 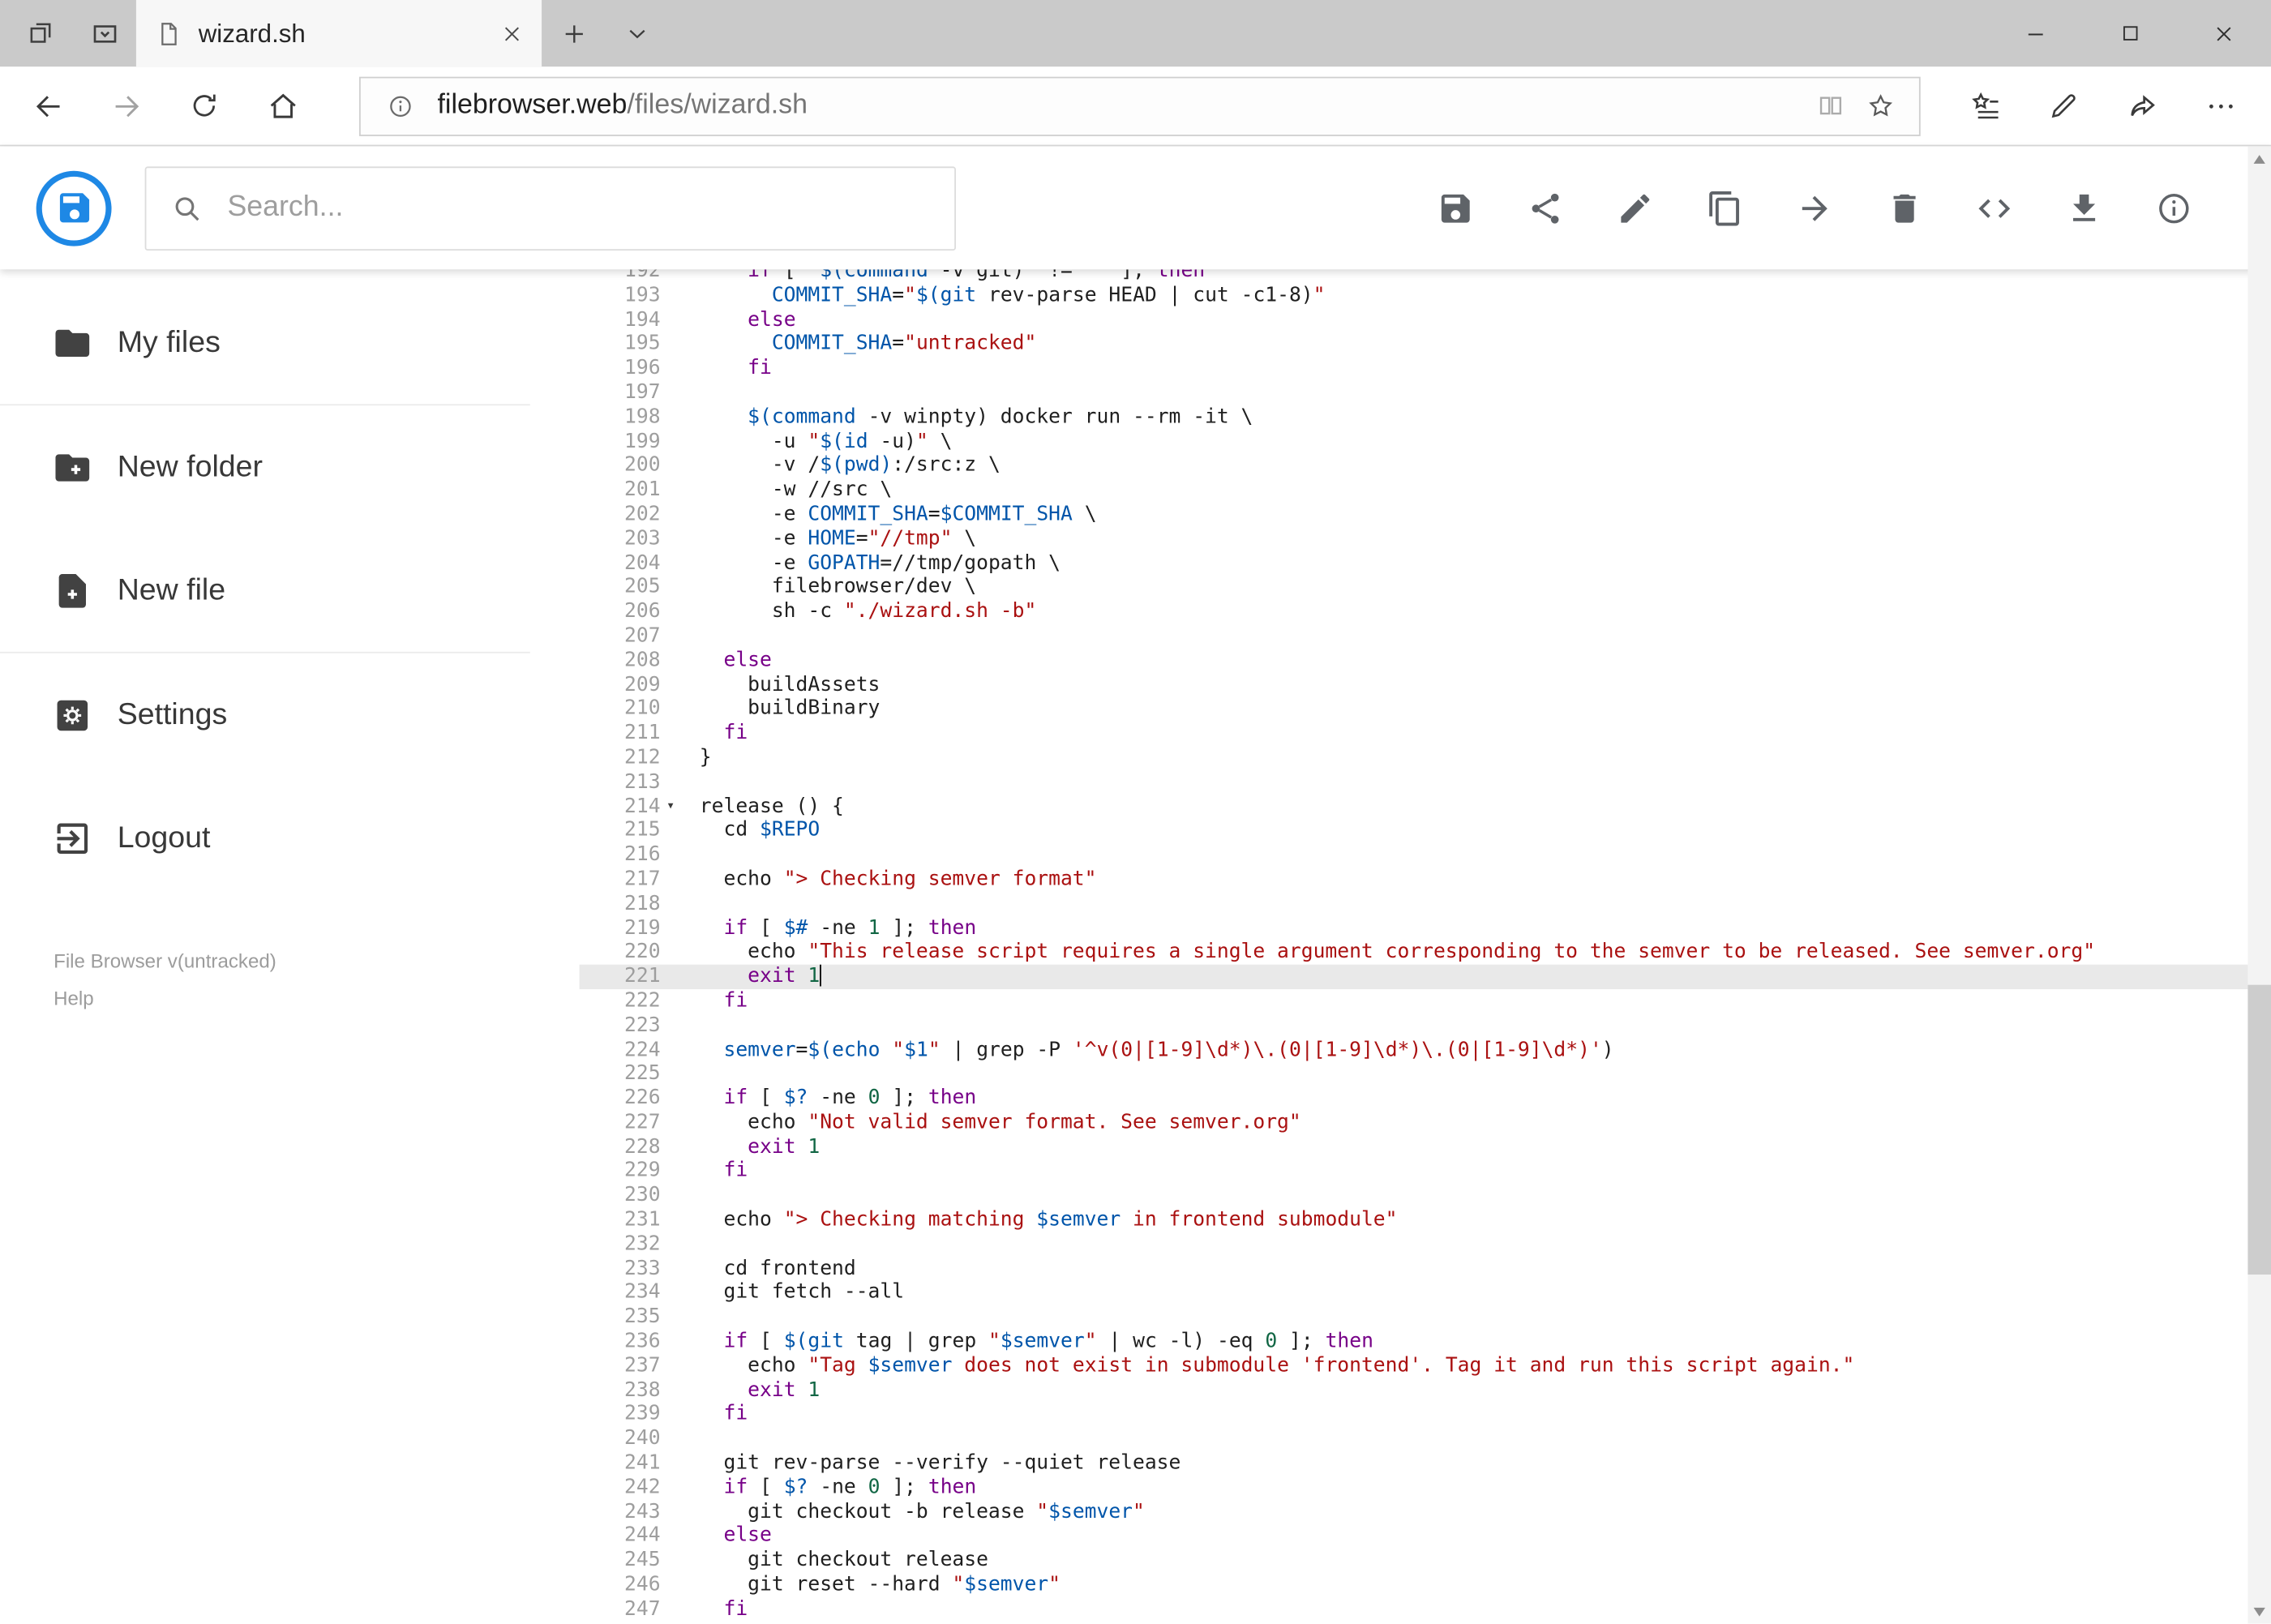 What do you see at coordinates (638, 33) in the screenshot?
I see `tab-list-chevron-button` at bounding box center [638, 33].